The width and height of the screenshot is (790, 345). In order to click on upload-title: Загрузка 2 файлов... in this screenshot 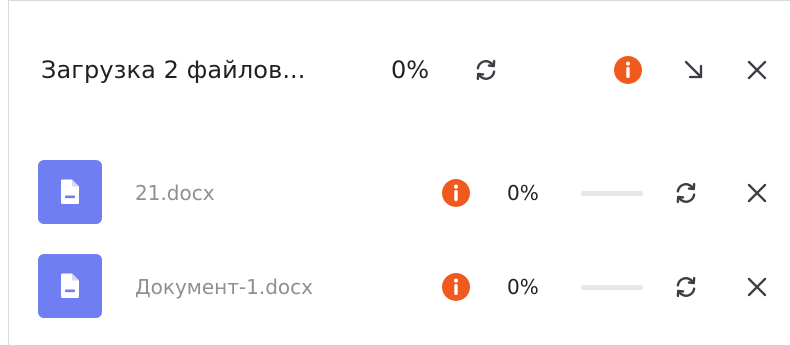, I will do `click(173, 70)`.